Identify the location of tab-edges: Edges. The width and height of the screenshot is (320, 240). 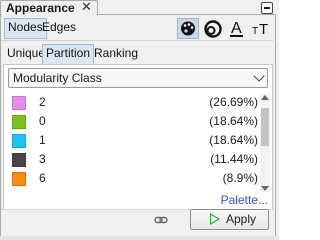
(59, 27).